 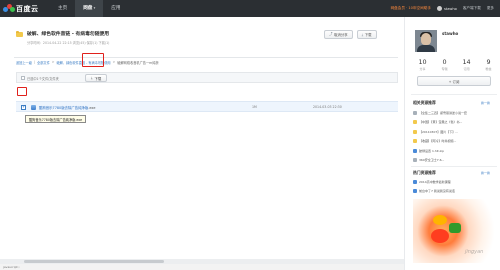 I want to click on file-name: 酷狗音乐7780版去除广告纯净版, so click(x=64, y=108).